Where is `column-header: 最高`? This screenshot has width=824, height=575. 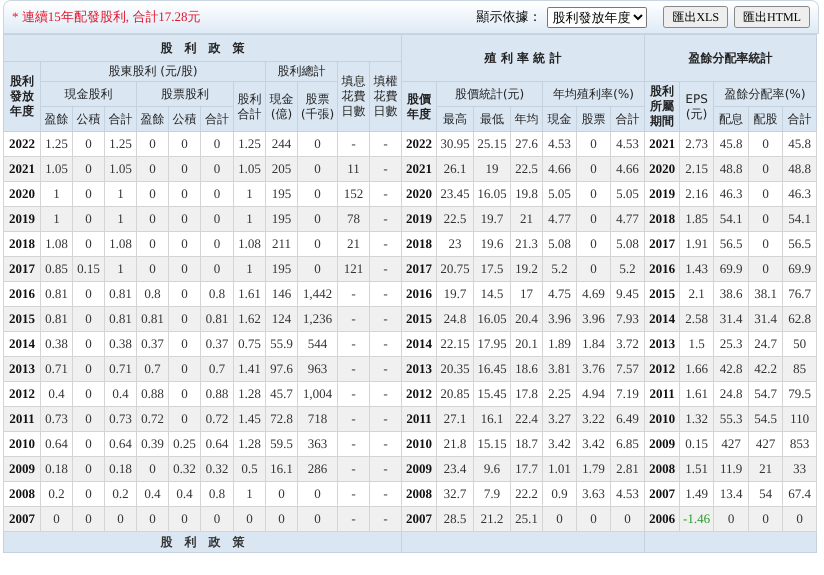
column-header: 最高 is located at coordinates (455, 119).